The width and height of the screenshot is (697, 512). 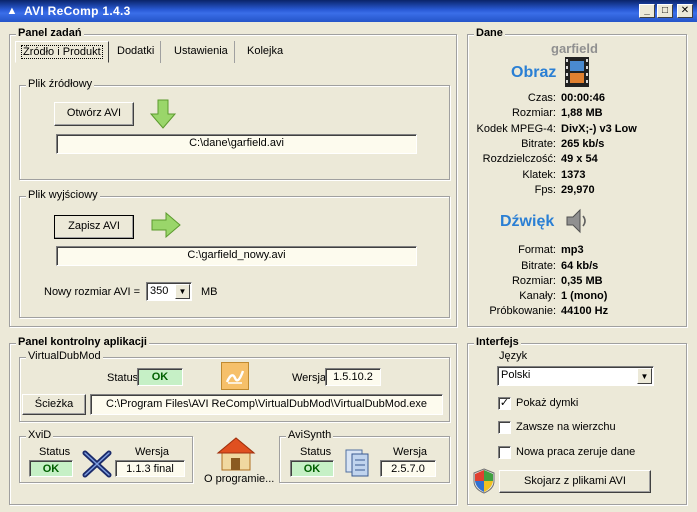 I want to click on audio-info-label: Format:, so click(x=537, y=250).